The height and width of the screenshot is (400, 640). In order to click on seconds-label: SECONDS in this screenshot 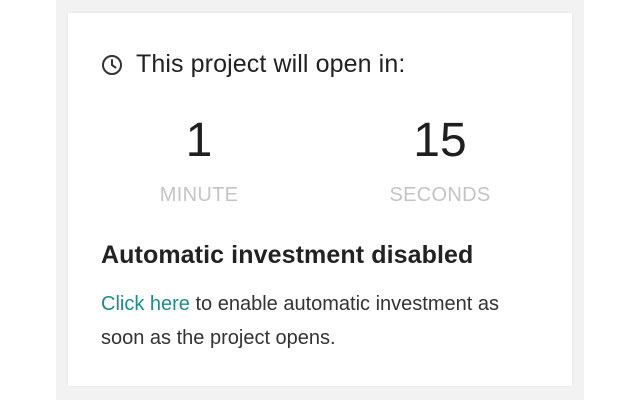, I will do `click(440, 195)`.